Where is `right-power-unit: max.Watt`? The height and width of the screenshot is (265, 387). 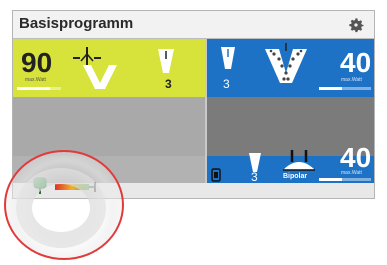
right-power-unit: max.Watt is located at coordinates (351, 80).